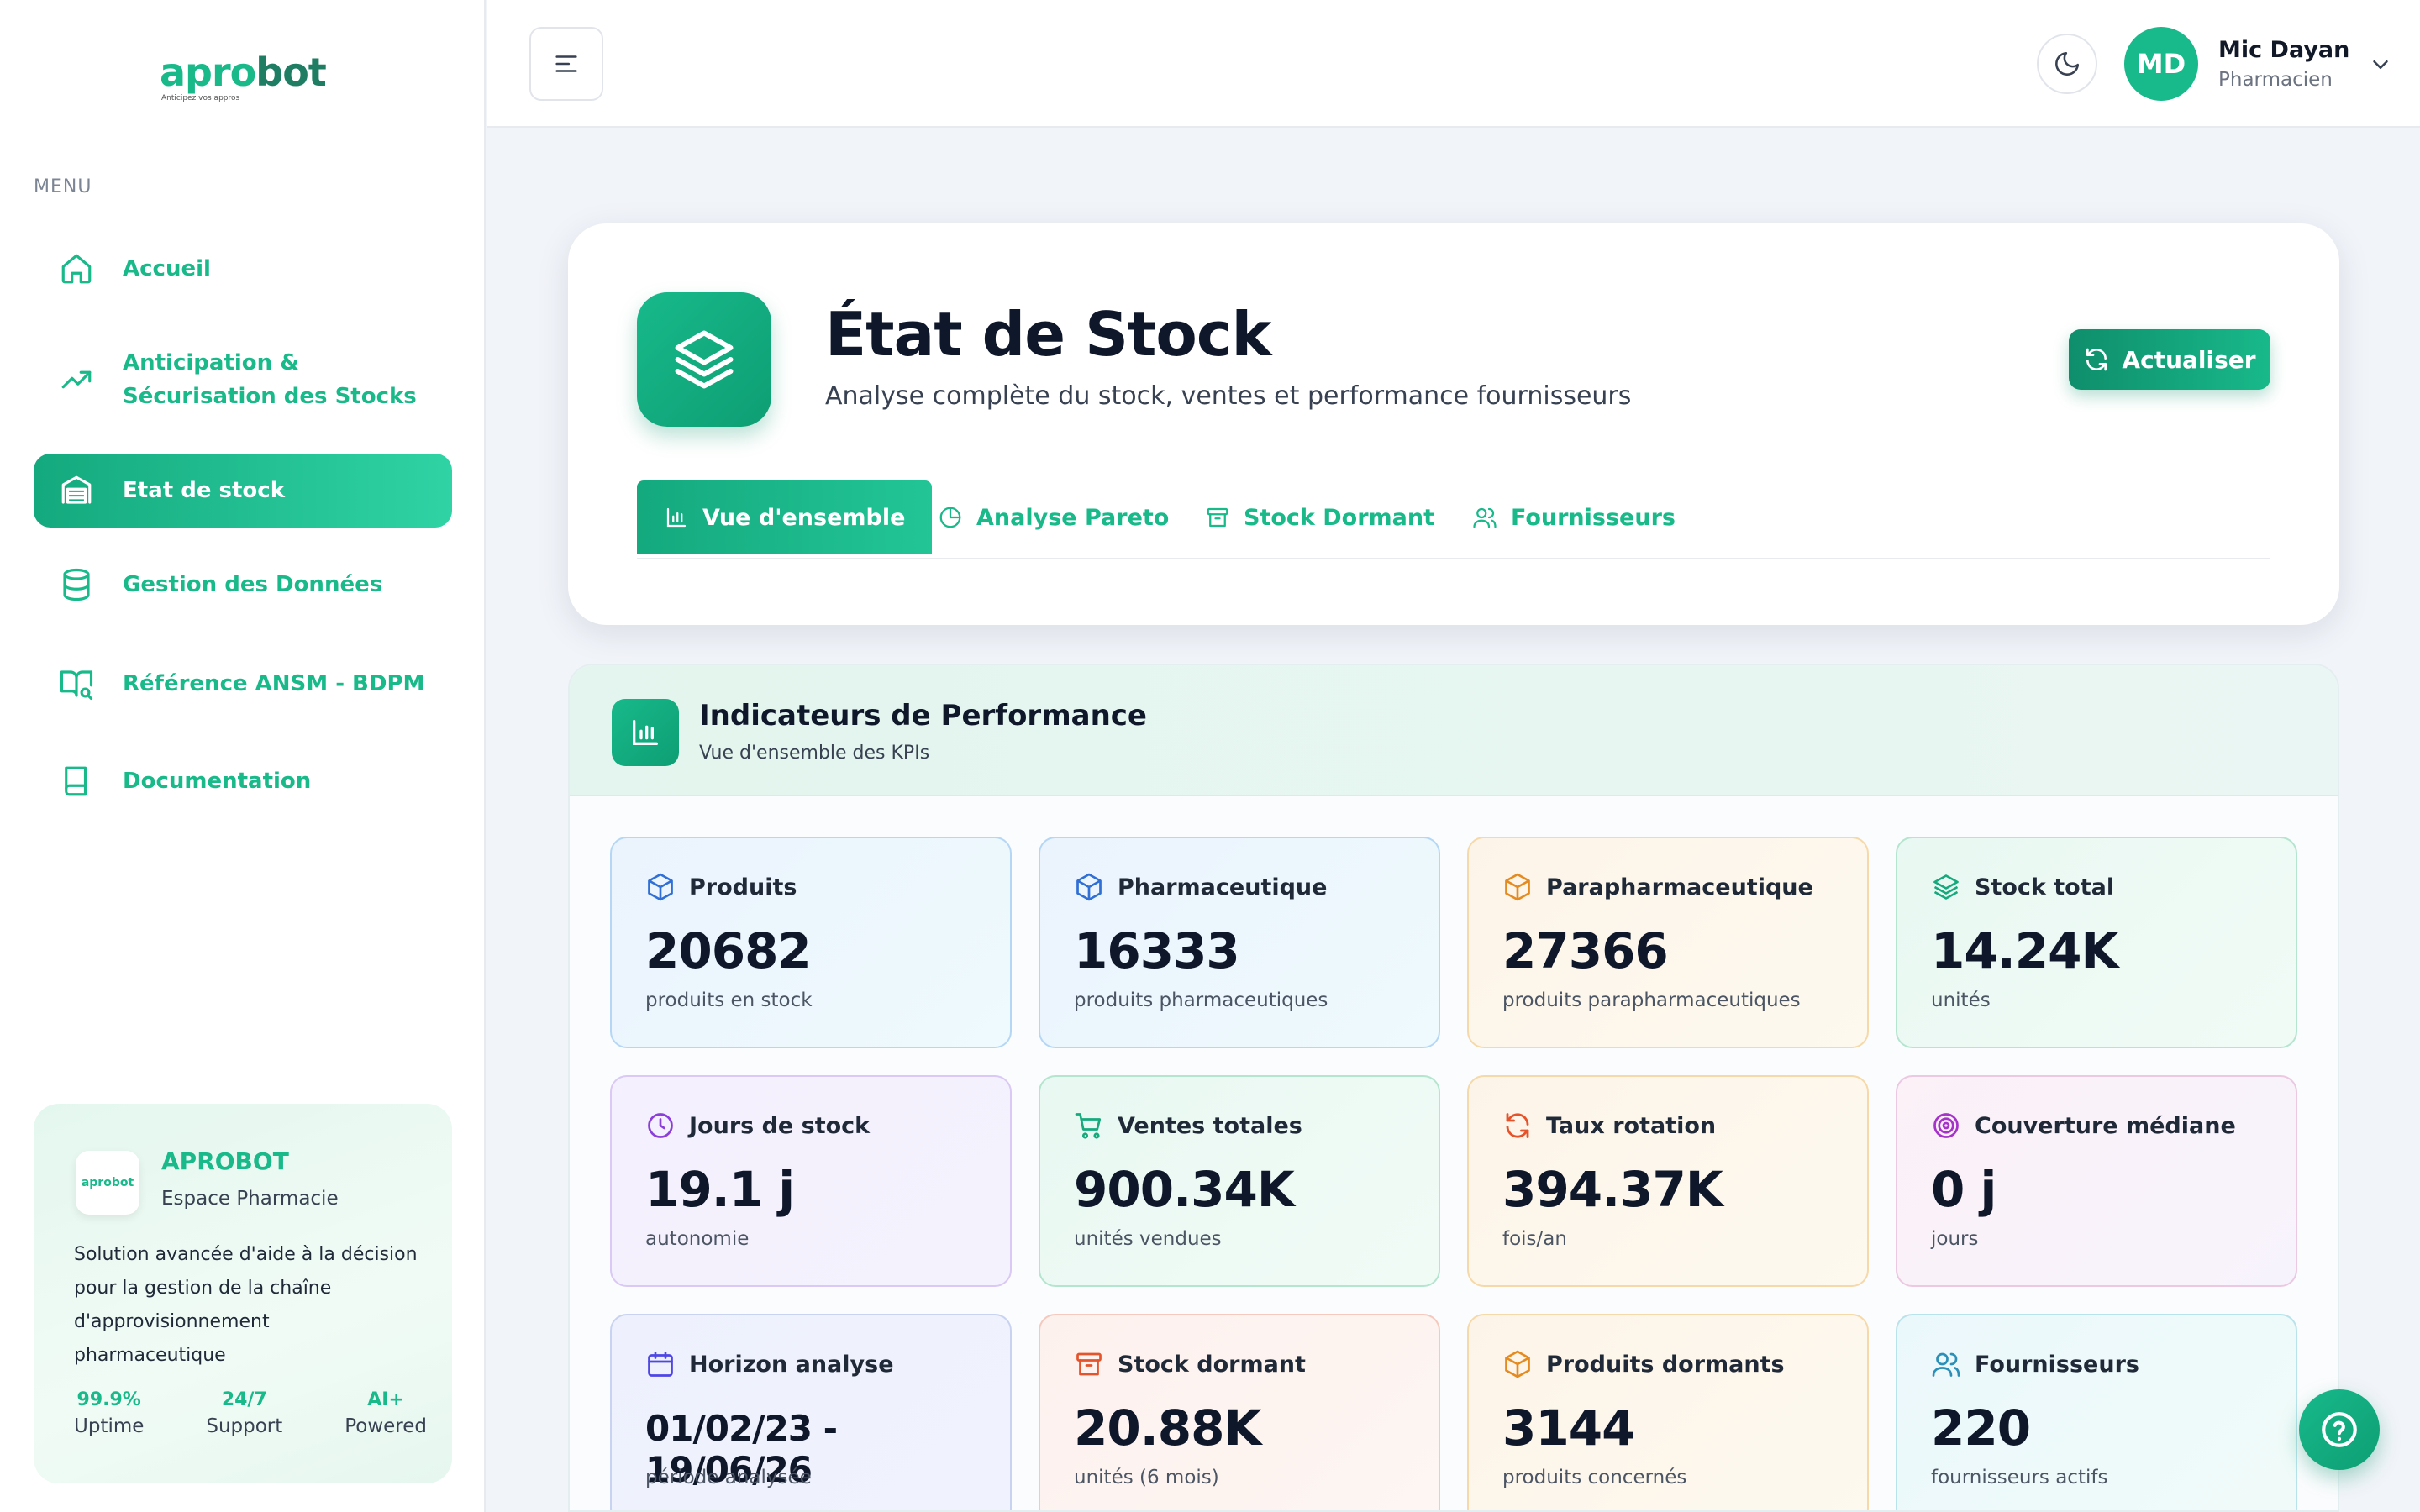 The width and height of the screenshot is (2420, 1512). Describe the element at coordinates (720, 1189) in the screenshot. I see `kpi-card-value: 19.1 j` at that location.